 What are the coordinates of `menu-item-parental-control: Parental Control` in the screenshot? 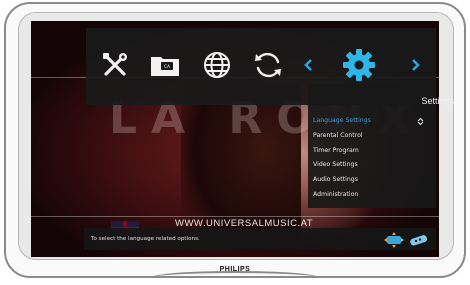 It's located at (372, 136).